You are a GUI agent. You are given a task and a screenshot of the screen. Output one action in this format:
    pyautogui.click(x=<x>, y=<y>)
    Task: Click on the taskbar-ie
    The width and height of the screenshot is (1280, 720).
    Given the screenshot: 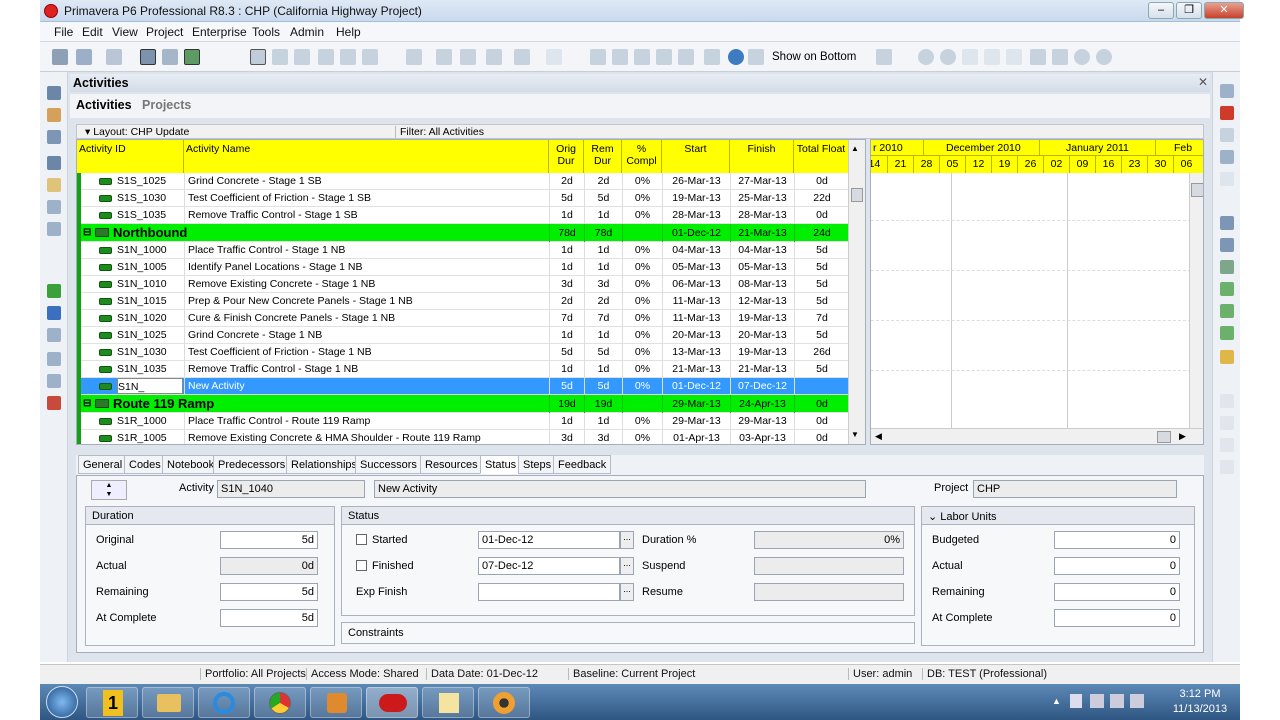 What is the action you would take?
    pyautogui.click(x=224, y=702)
    